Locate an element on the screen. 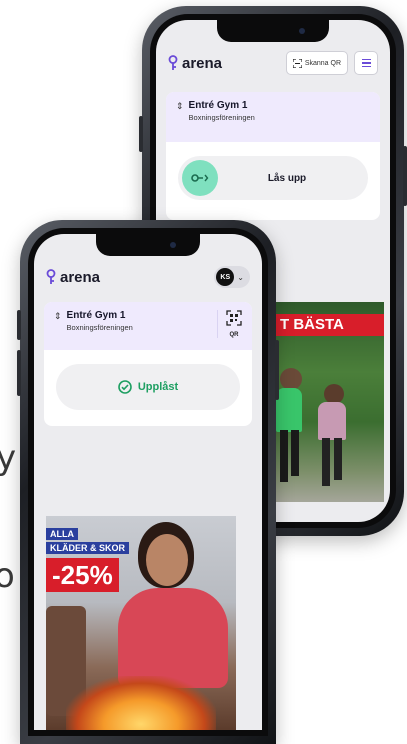  account-menu-button: KS ⌄ is located at coordinates (232, 277).